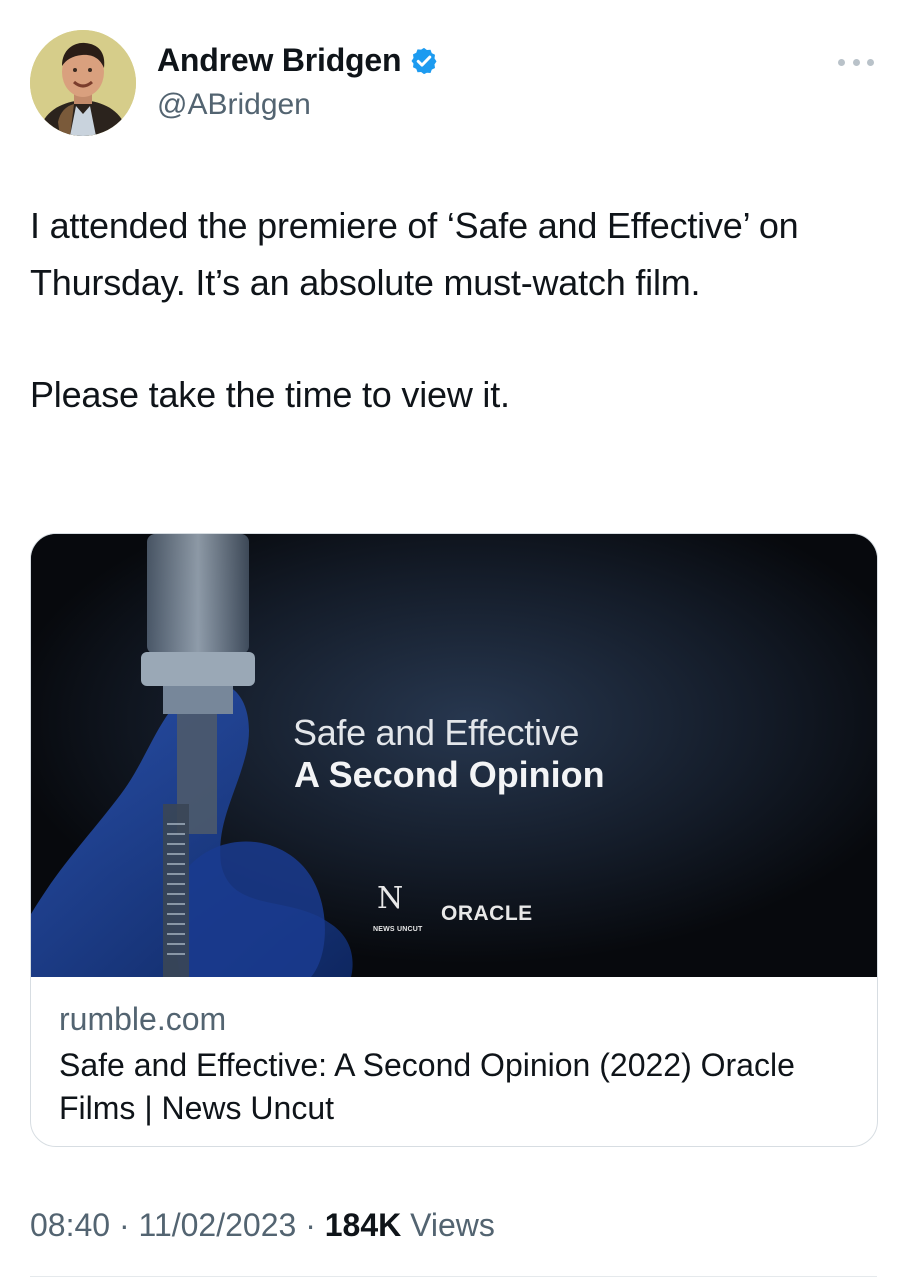  I want to click on news-uncut-logo: N NEWS UNCUT, so click(397, 913).